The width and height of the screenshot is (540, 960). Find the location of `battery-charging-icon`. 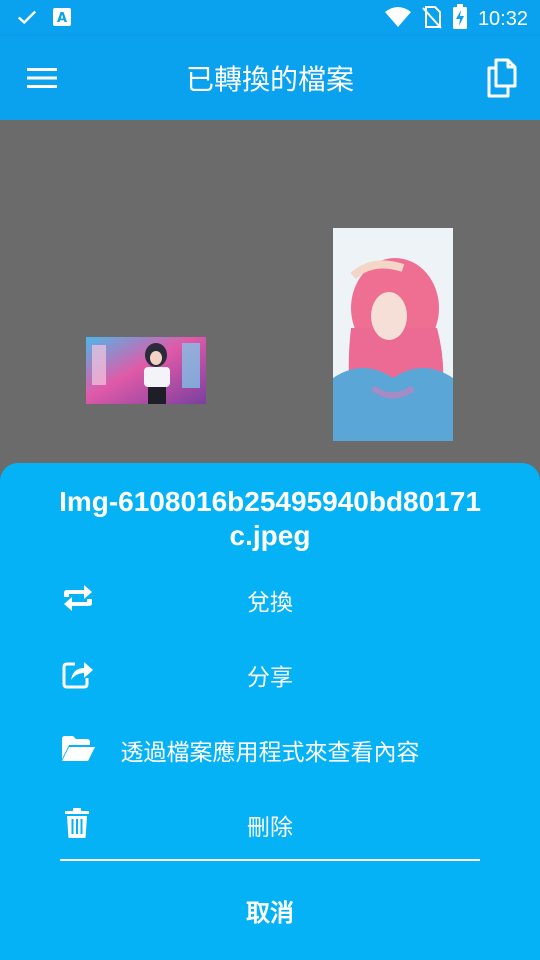

battery-charging-icon is located at coordinates (460, 19).